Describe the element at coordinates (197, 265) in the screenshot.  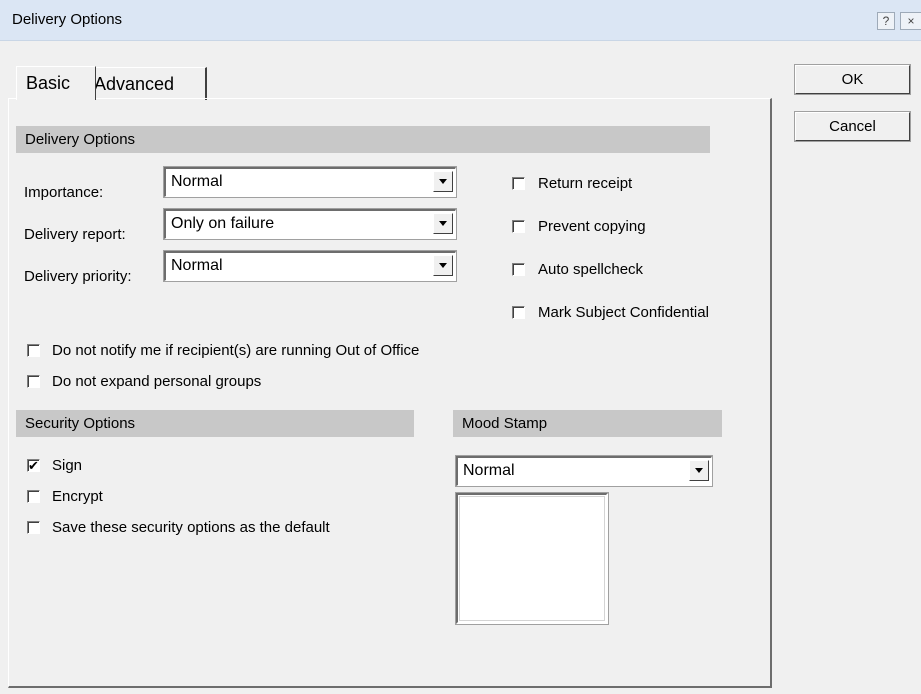
I see `delivery-priority-value: Normal` at that location.